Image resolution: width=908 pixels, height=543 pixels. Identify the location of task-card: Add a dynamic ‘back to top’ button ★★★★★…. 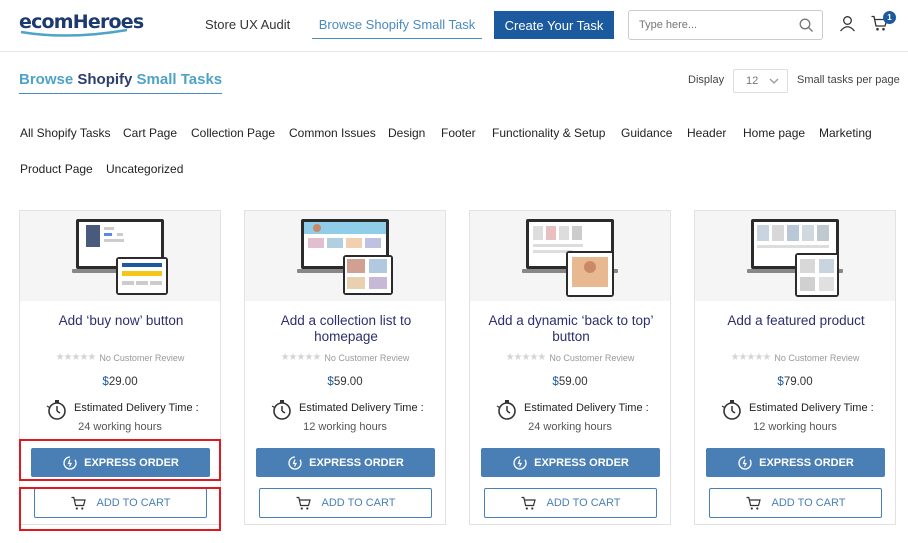
(570, 367).